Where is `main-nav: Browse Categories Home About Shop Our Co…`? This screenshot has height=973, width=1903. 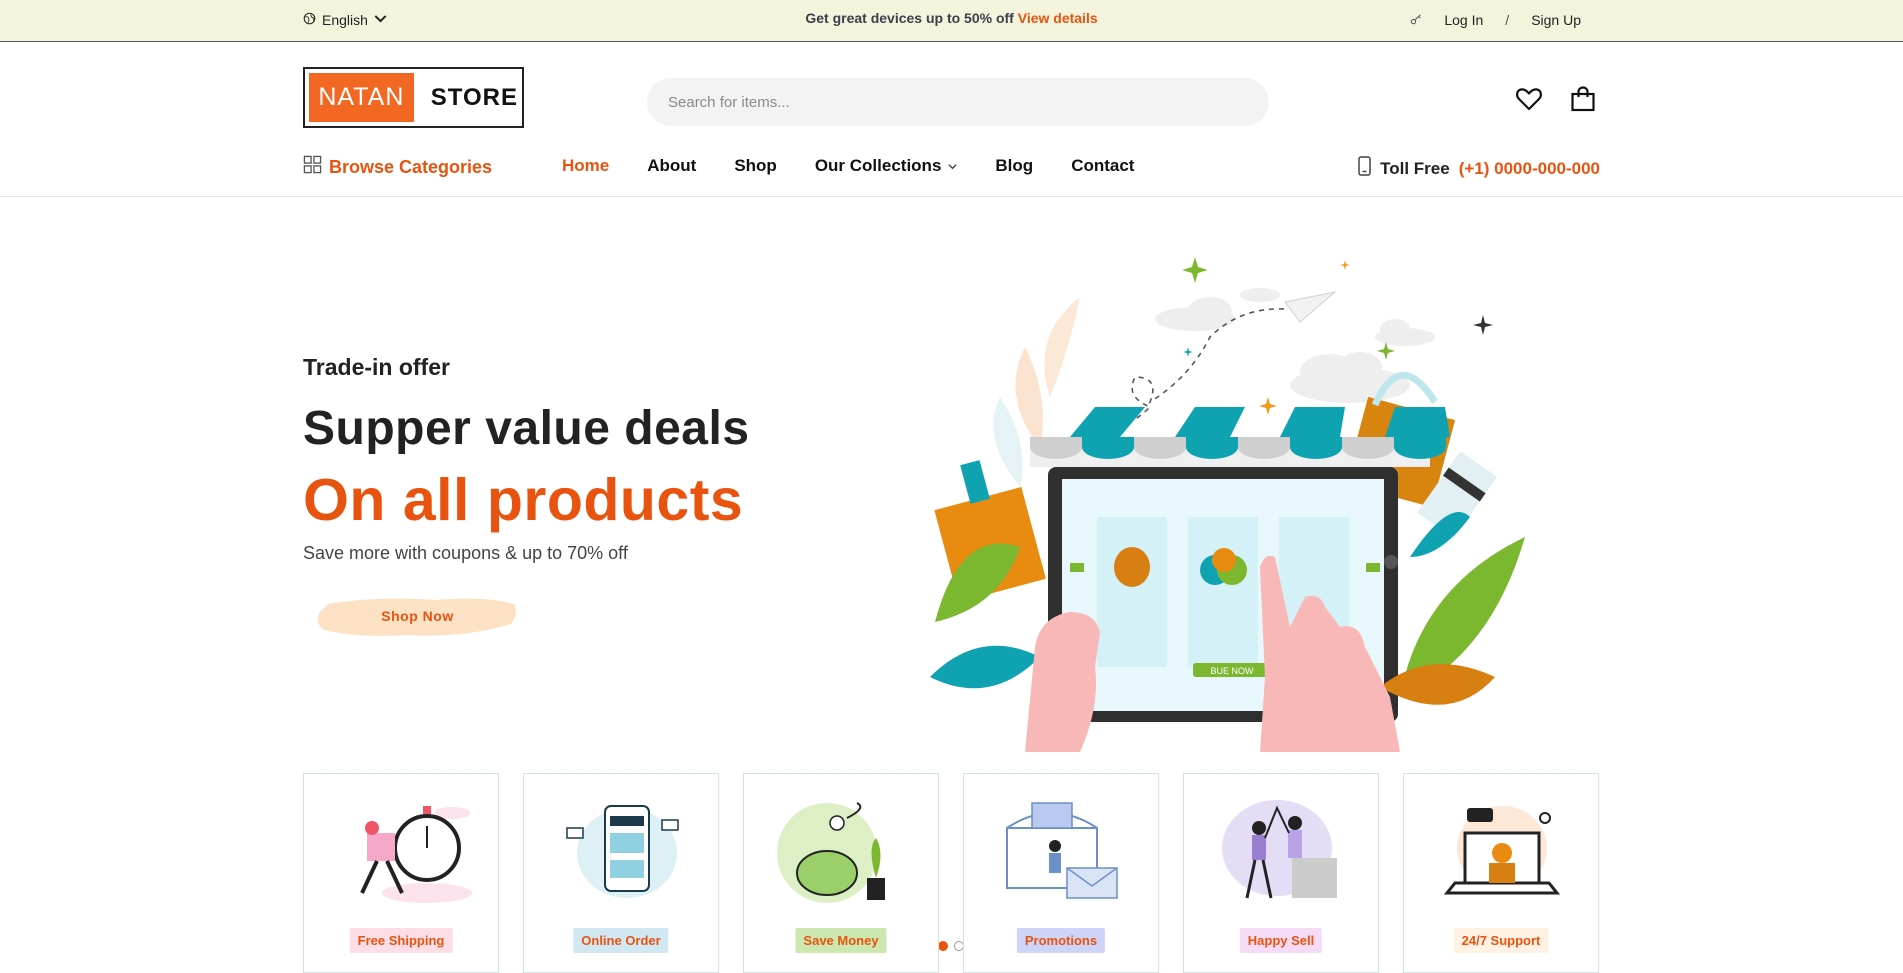 main-nav: Browse Categories Home About Shop Our Co… is located at coordinates (951, 170).